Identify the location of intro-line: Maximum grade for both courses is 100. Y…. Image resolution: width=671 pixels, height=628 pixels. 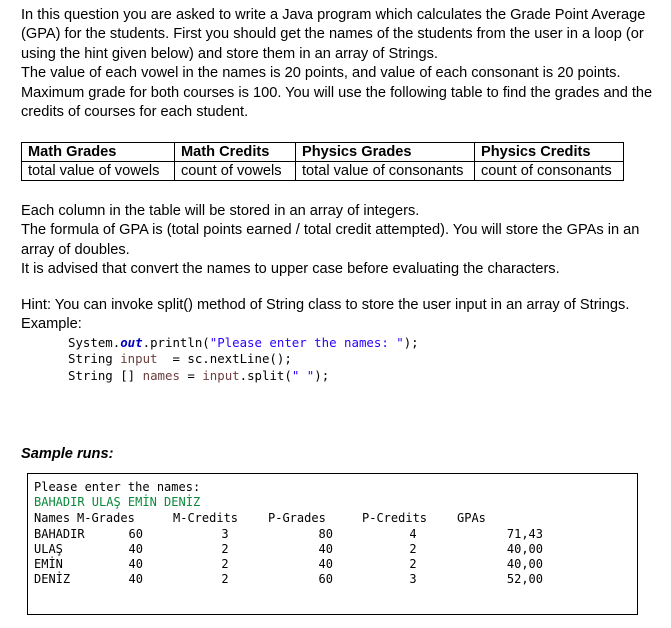
(337, 92).